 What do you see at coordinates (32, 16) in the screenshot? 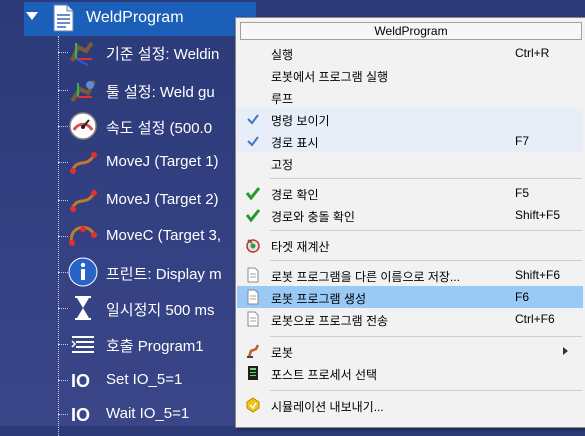
I see `collapse-arrow-icon` at bounding box center [32, 16].